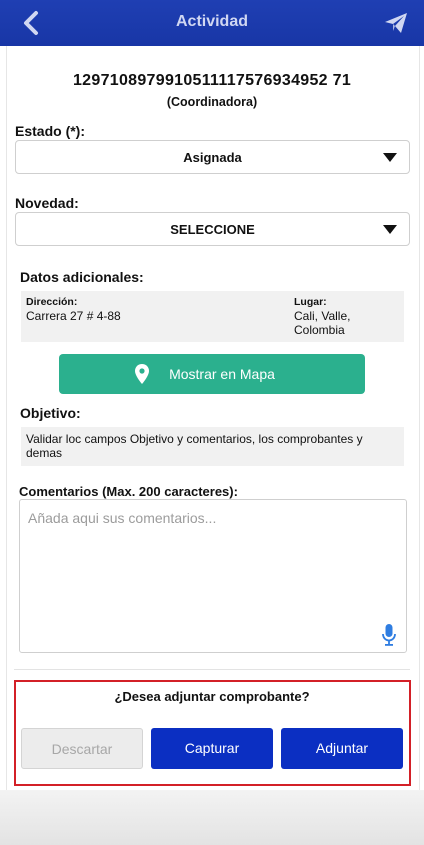 The width and height of the screenshot is (424, 845). I want to click on microphone-icon, so click(389, 635).